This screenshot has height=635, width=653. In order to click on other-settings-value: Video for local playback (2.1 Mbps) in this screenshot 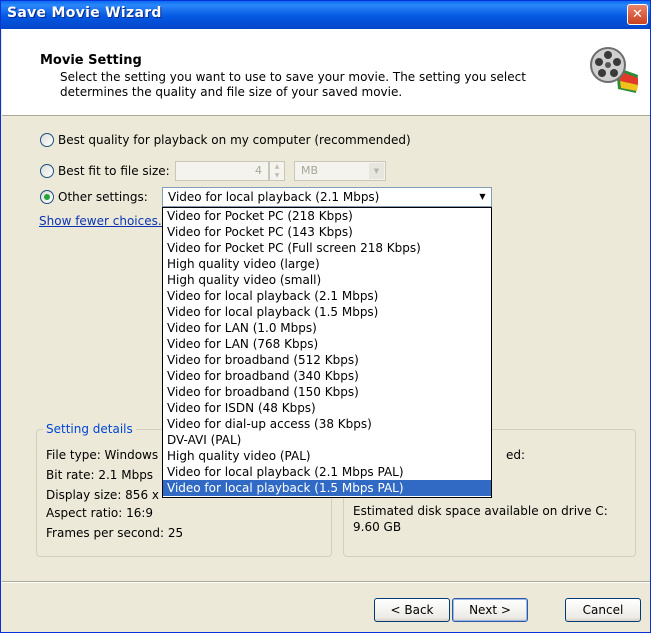, I will do `click(274, 197)`.